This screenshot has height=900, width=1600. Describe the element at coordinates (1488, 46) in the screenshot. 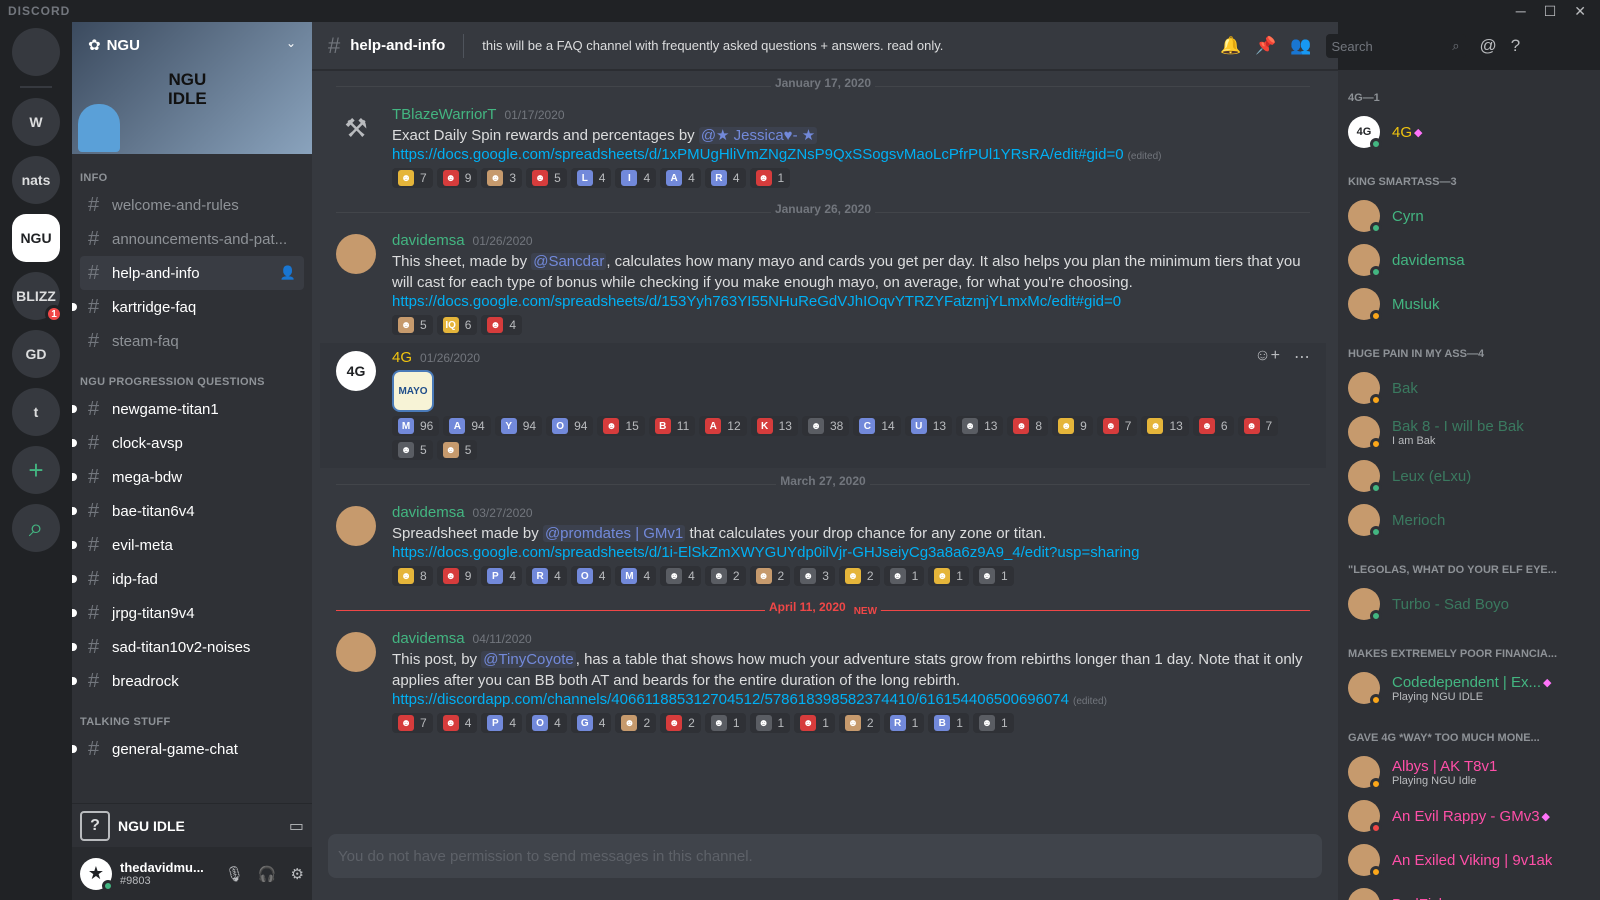

I see `mention-icon: @` at that location.